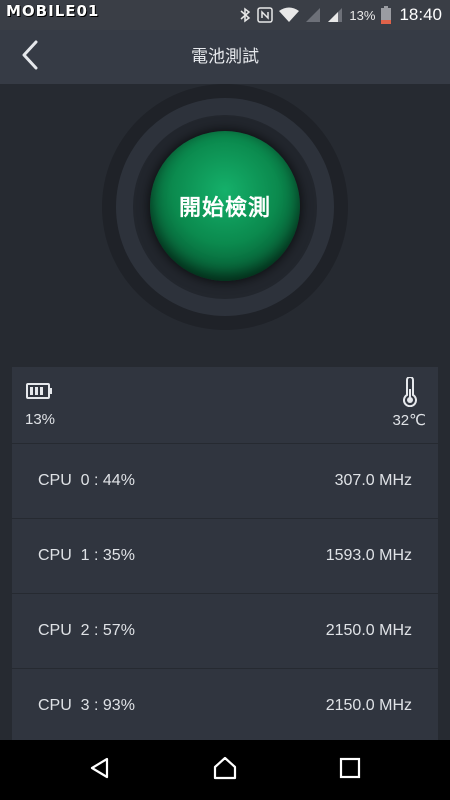  I want to click on cpu-row: CPU 2 : 57% 2150.0 MHz, so click(225, 631).